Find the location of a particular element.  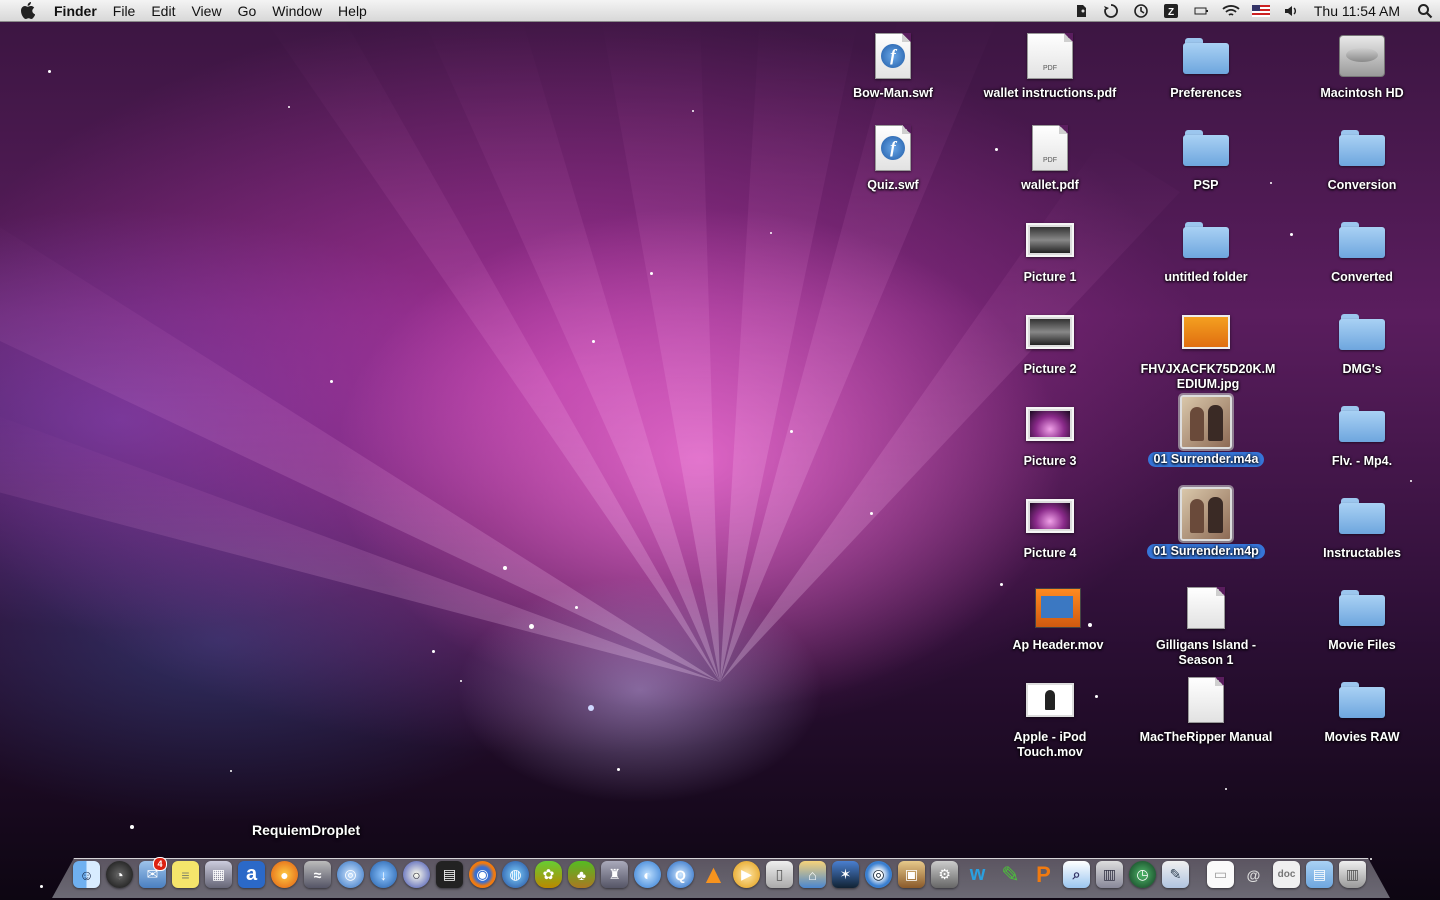

desktop-icon-label: Picture 2 is located at coordinates (1050, 369).